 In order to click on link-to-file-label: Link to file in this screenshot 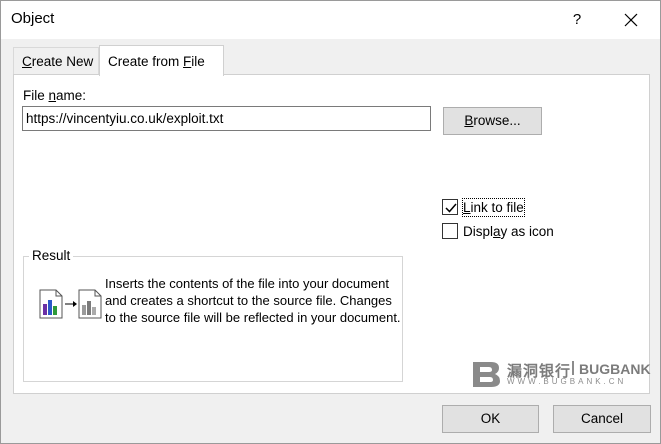, I will do `click(493, 207)`.